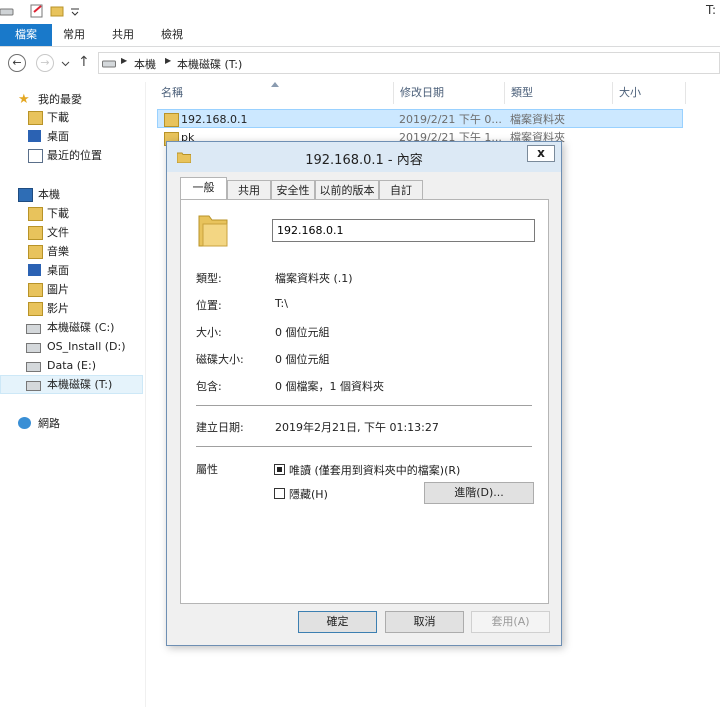 Image resolution: width=720 pixels, height=707 pixels. What do you see at coordinates (74, 35) in the screenshot?
I see `tab-home: 常用` at bounding box center [74, 35].